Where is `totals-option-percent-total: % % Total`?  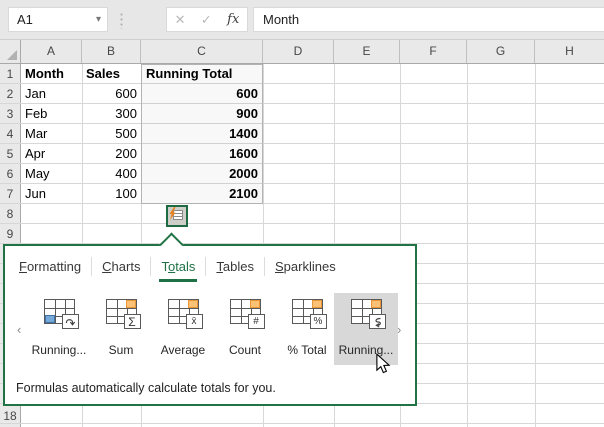
totals-option-percent-total: % % Total is located at coordinates (307, 329).